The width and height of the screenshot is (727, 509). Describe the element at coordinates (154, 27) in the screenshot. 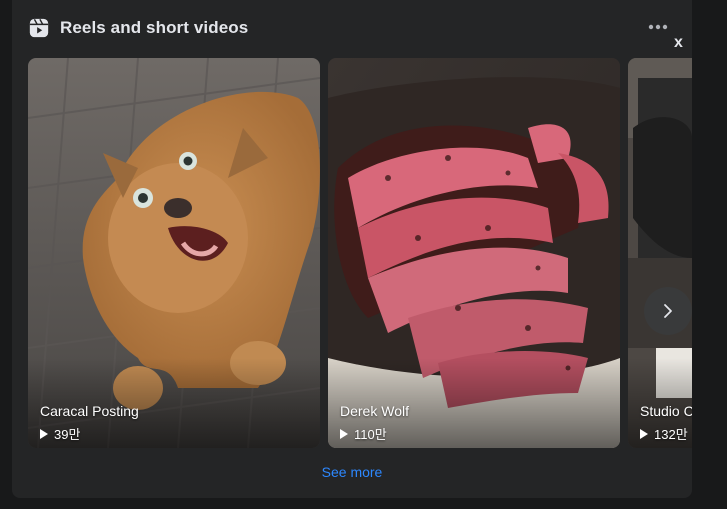

I see `section-title: Reels and short videos` at that location.